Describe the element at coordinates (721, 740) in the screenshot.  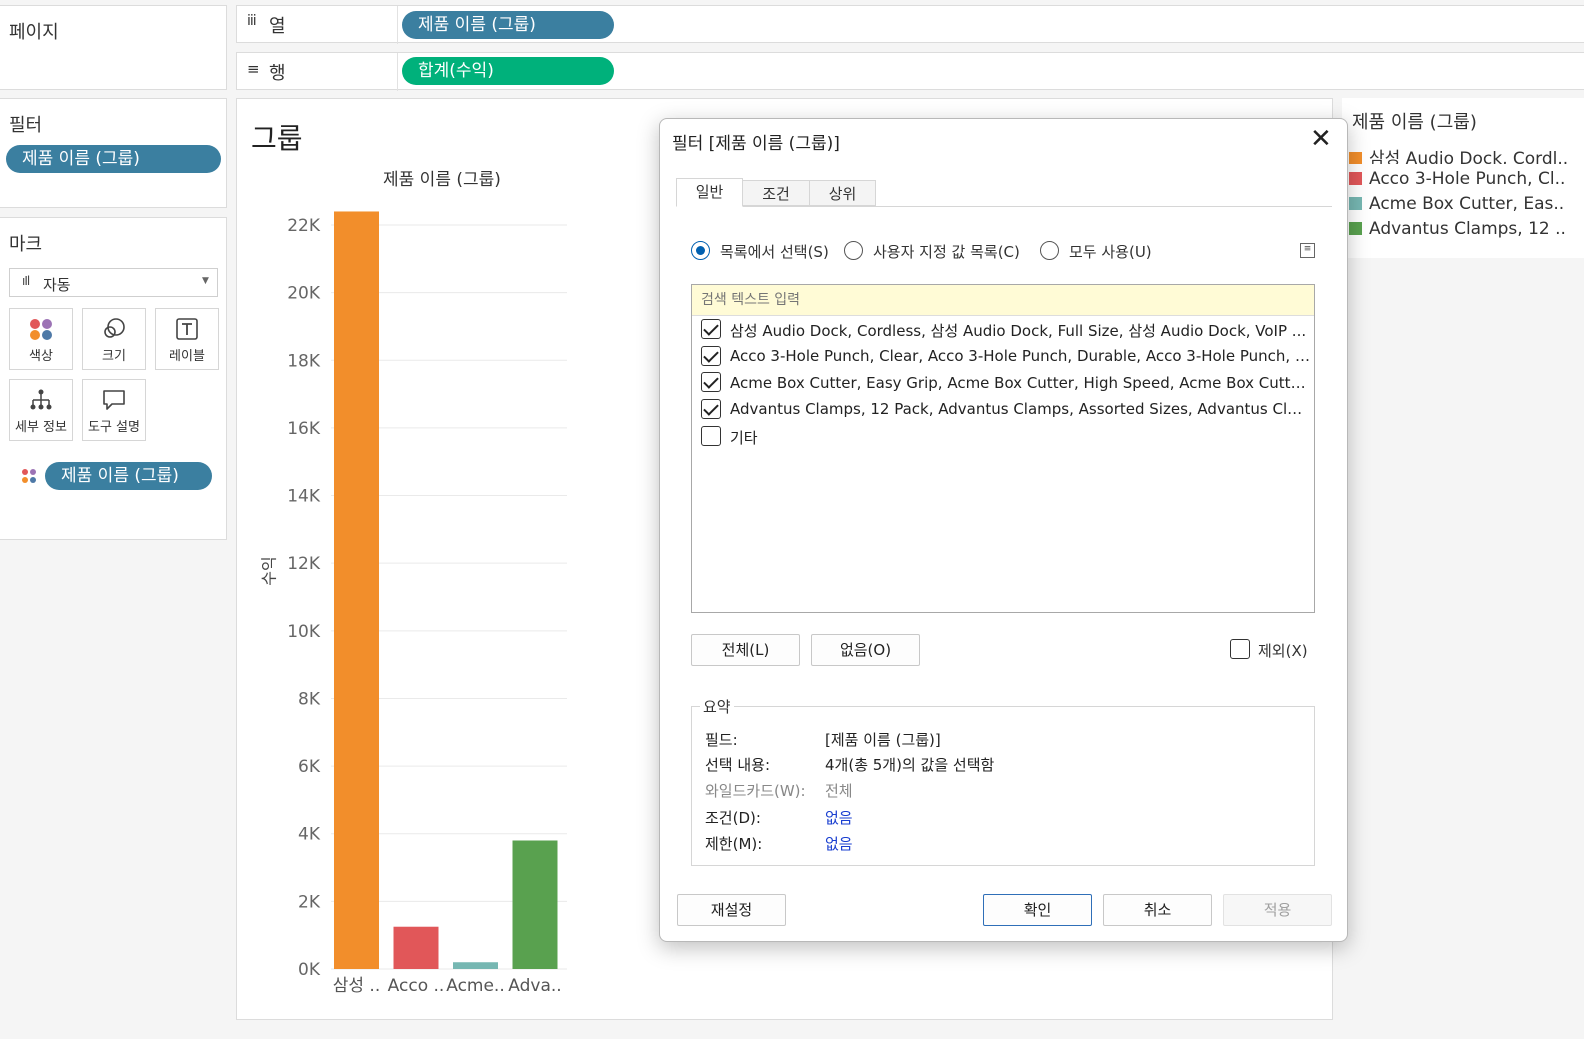
I see `summary-field-key: 필드:` at that location.